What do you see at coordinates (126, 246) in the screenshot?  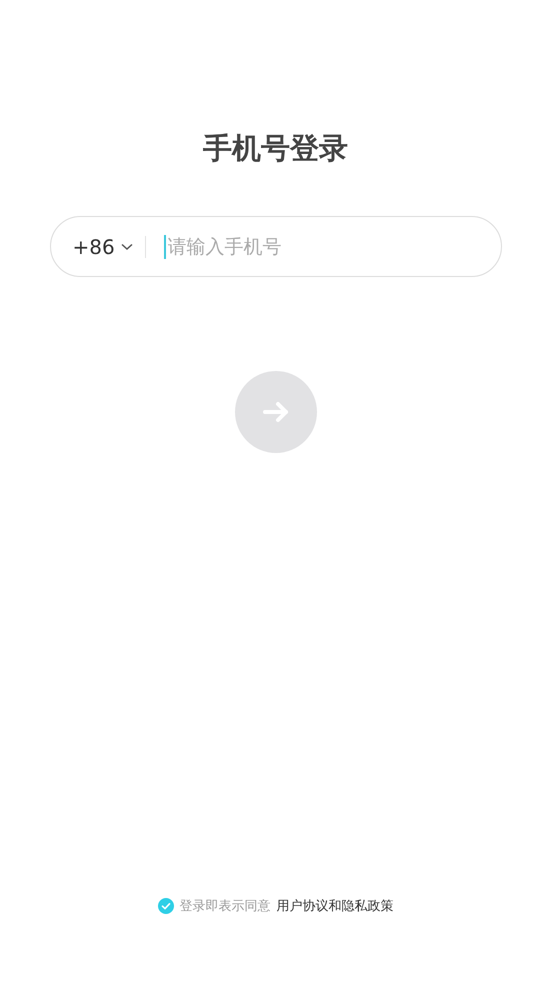 I see `caret-icon` at bounding box center [126, 246].